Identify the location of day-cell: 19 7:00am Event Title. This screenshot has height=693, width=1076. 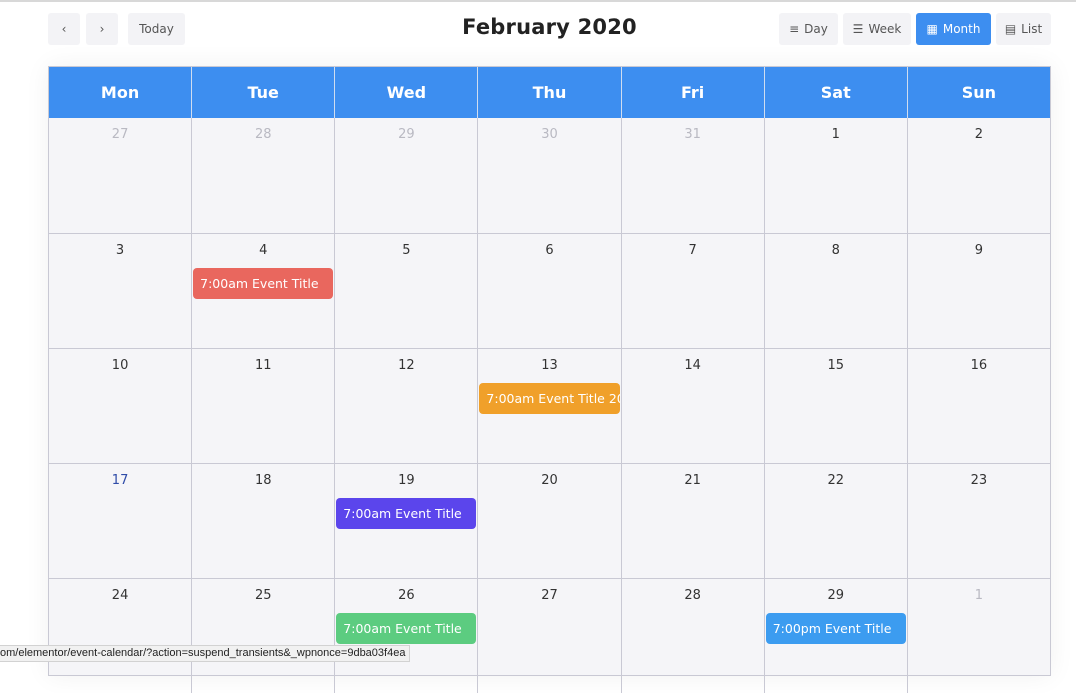
(407, 521).